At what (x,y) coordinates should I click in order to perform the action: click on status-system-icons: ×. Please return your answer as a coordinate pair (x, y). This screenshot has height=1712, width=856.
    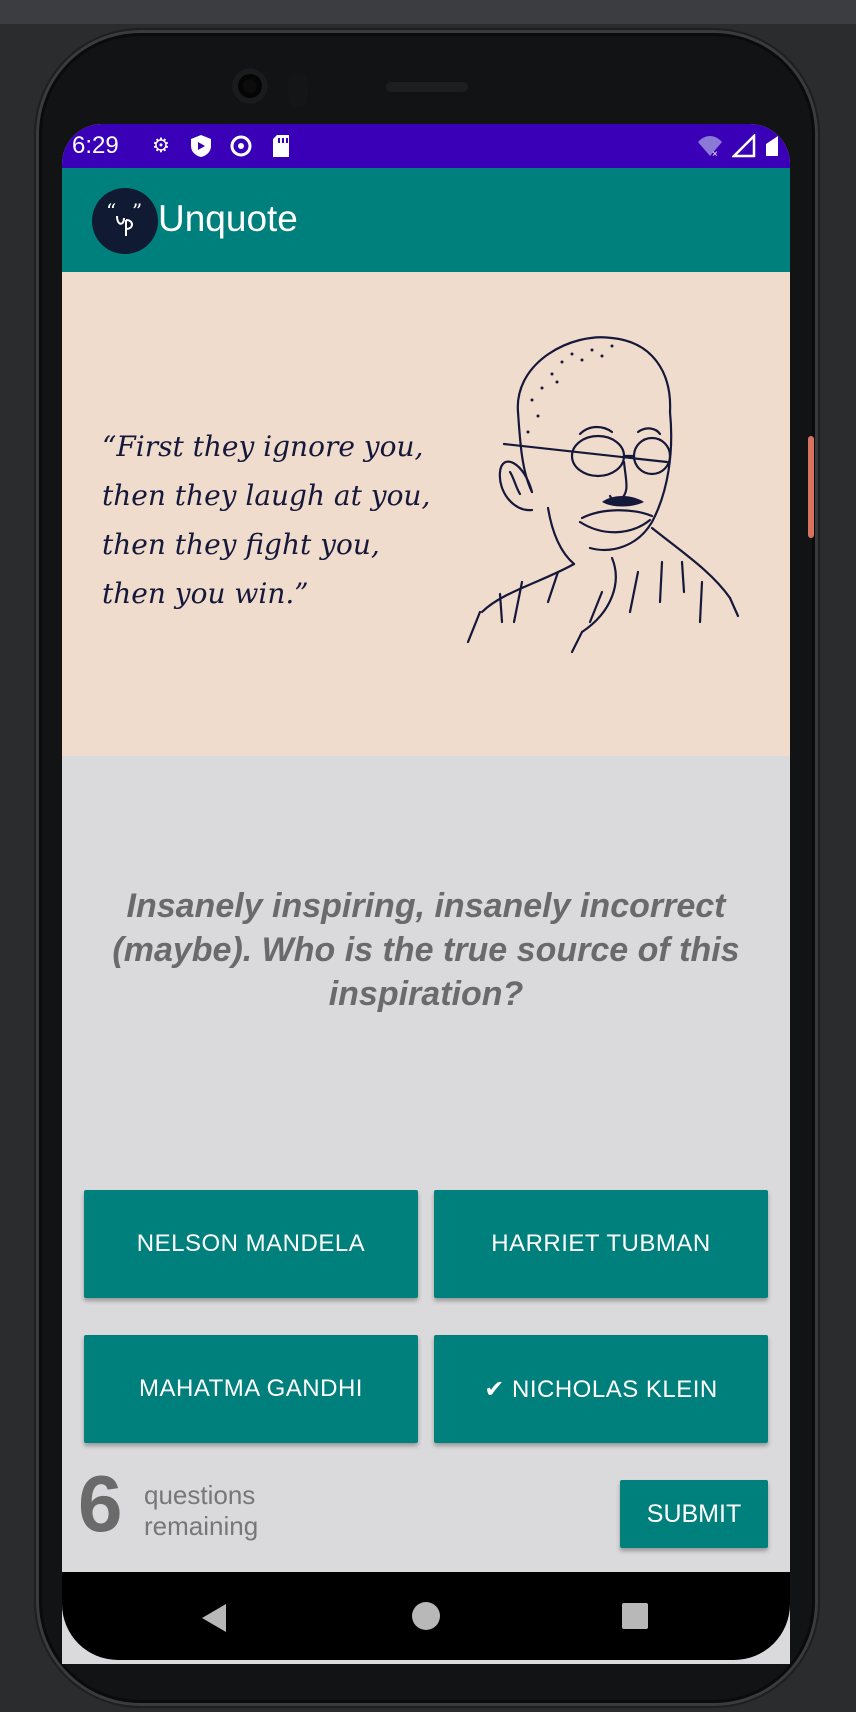
    Looking at the image, I should click on (738, 147).